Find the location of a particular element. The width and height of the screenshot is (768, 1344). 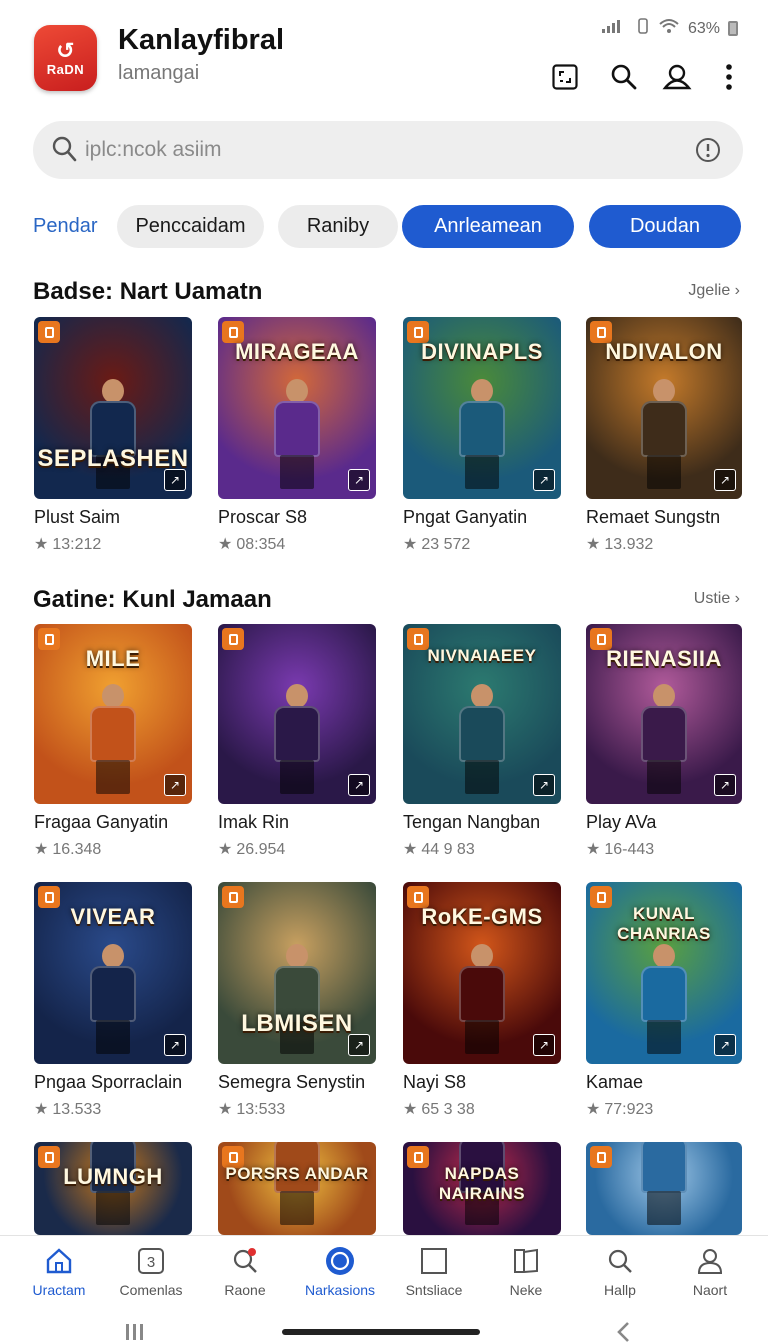

game-art-title: NIVNAIAEEY is located at coordinates (482, 655).